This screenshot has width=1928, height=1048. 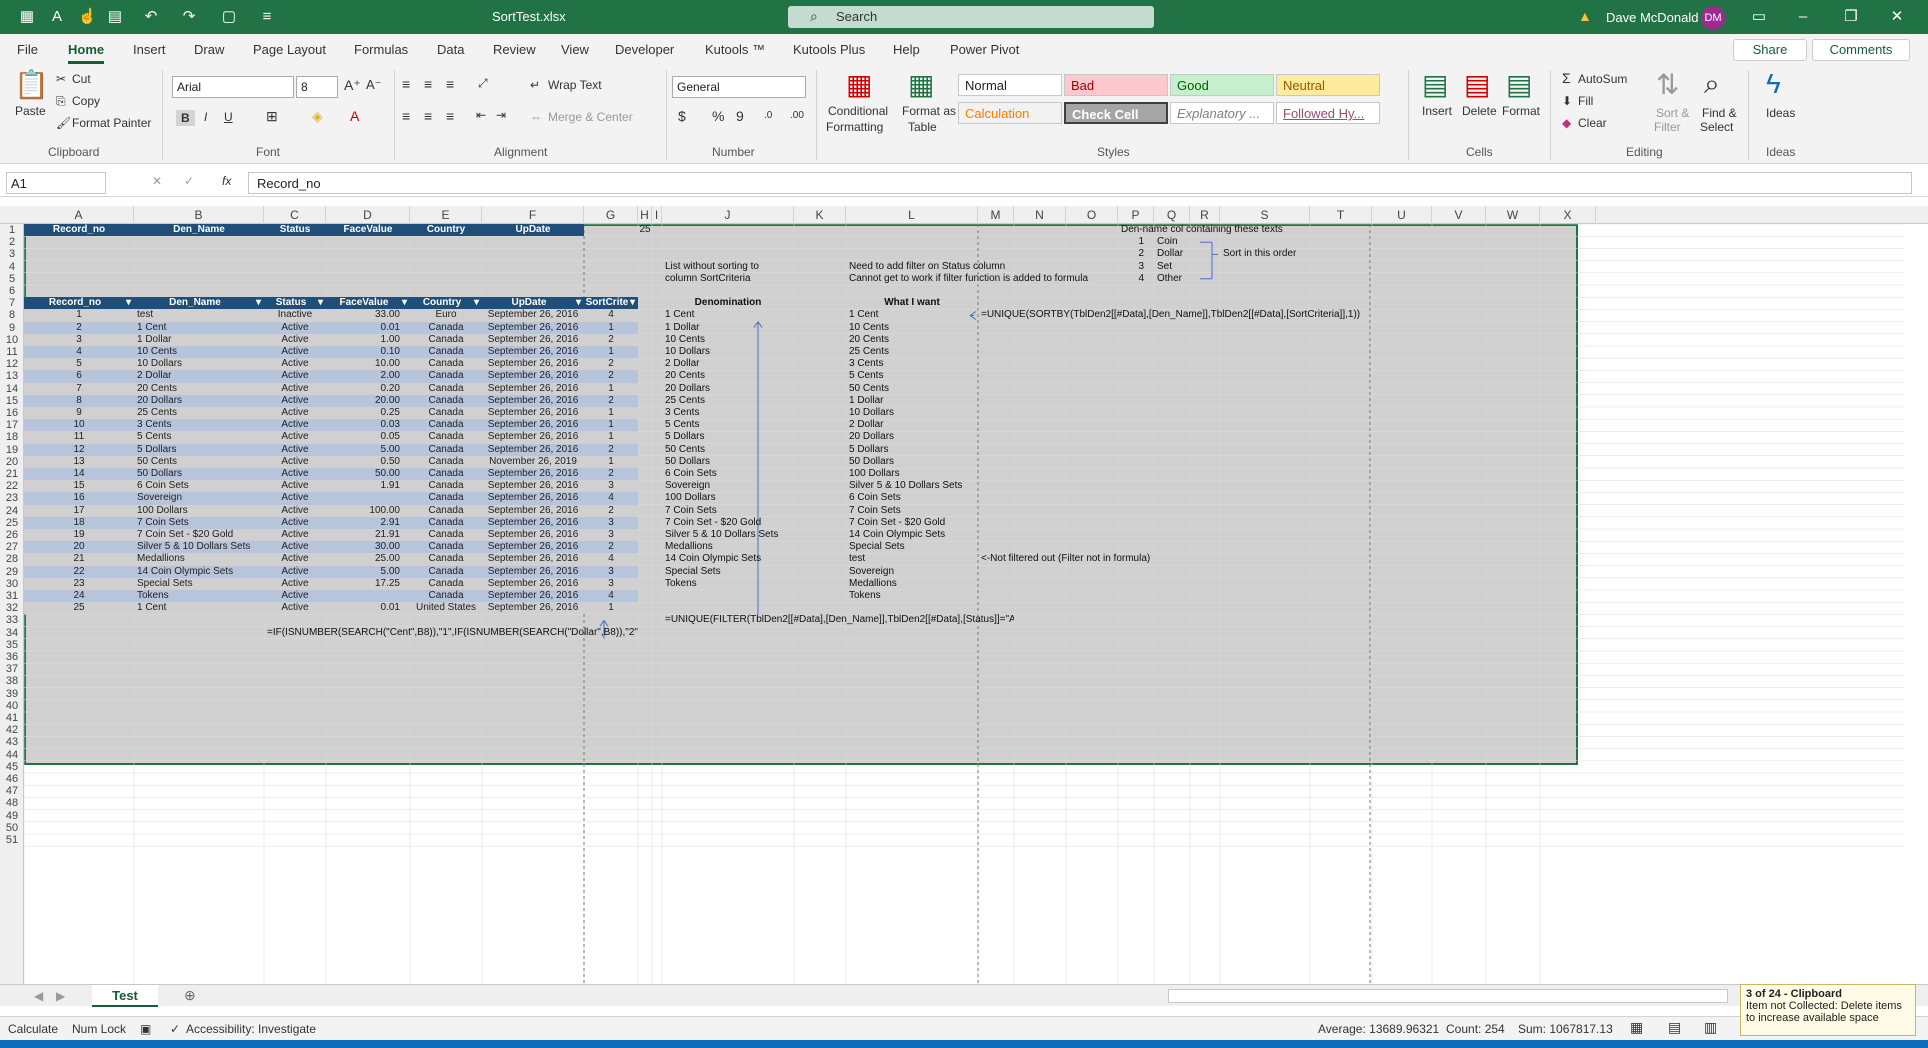 I want to click on column-header-d: D, so click(x=368, y=215).